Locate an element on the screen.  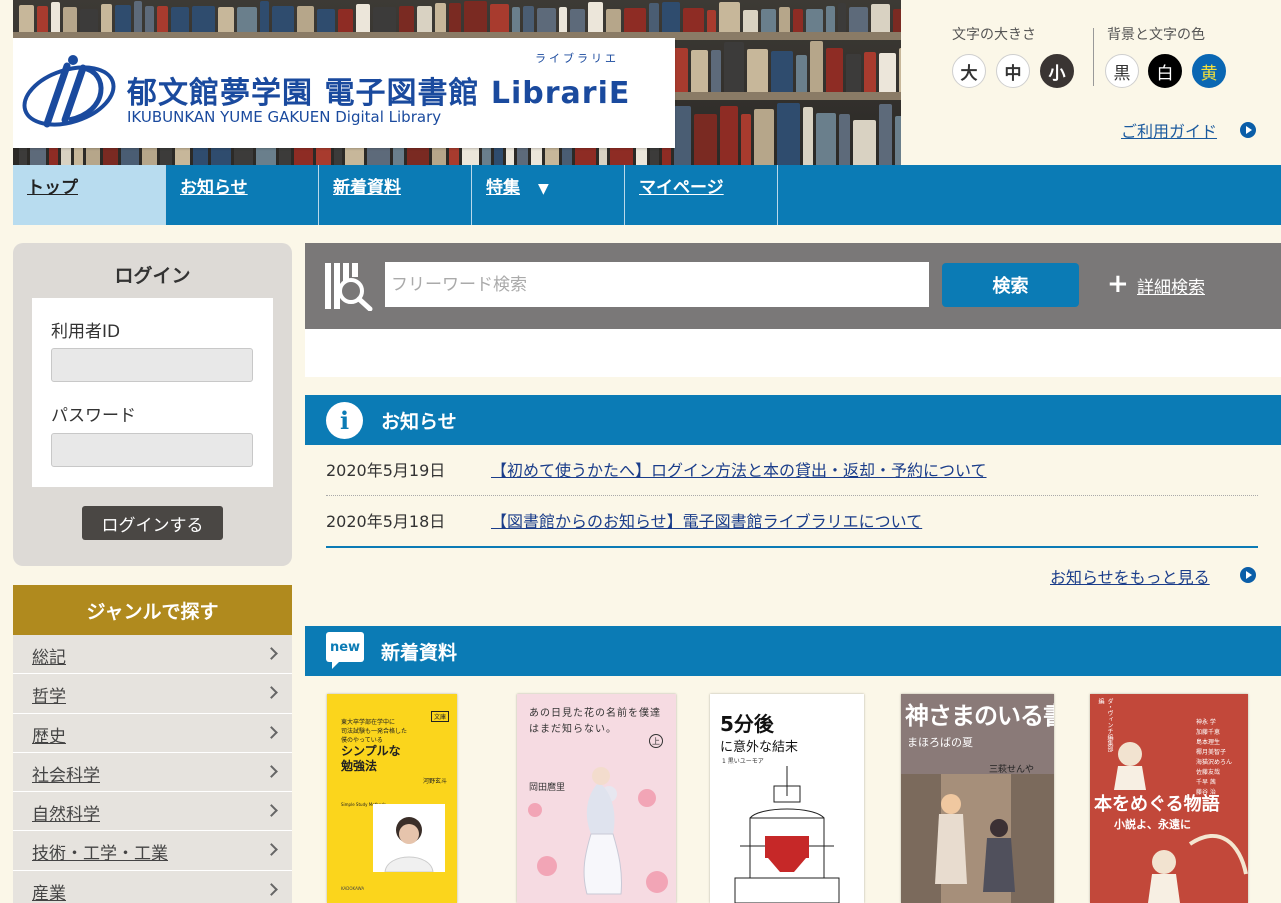
font-size-label: 文字の大きさ is located at coordinates (994, 35).